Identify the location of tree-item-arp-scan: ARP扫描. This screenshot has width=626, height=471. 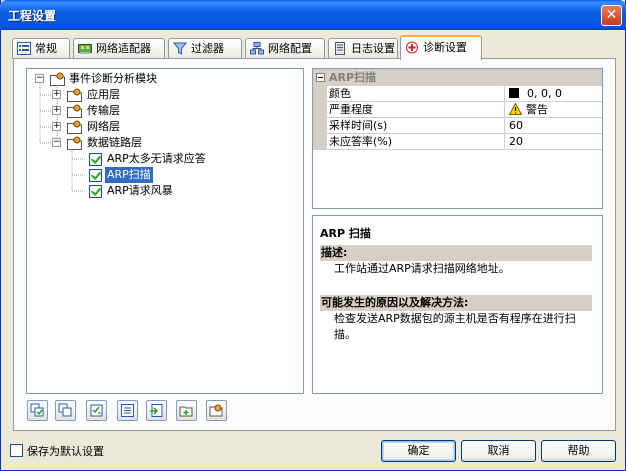
(129, 175).